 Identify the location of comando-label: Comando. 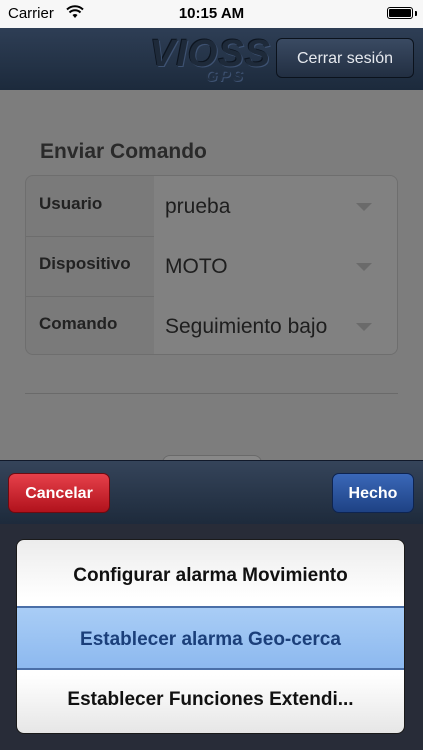
(78, 323).